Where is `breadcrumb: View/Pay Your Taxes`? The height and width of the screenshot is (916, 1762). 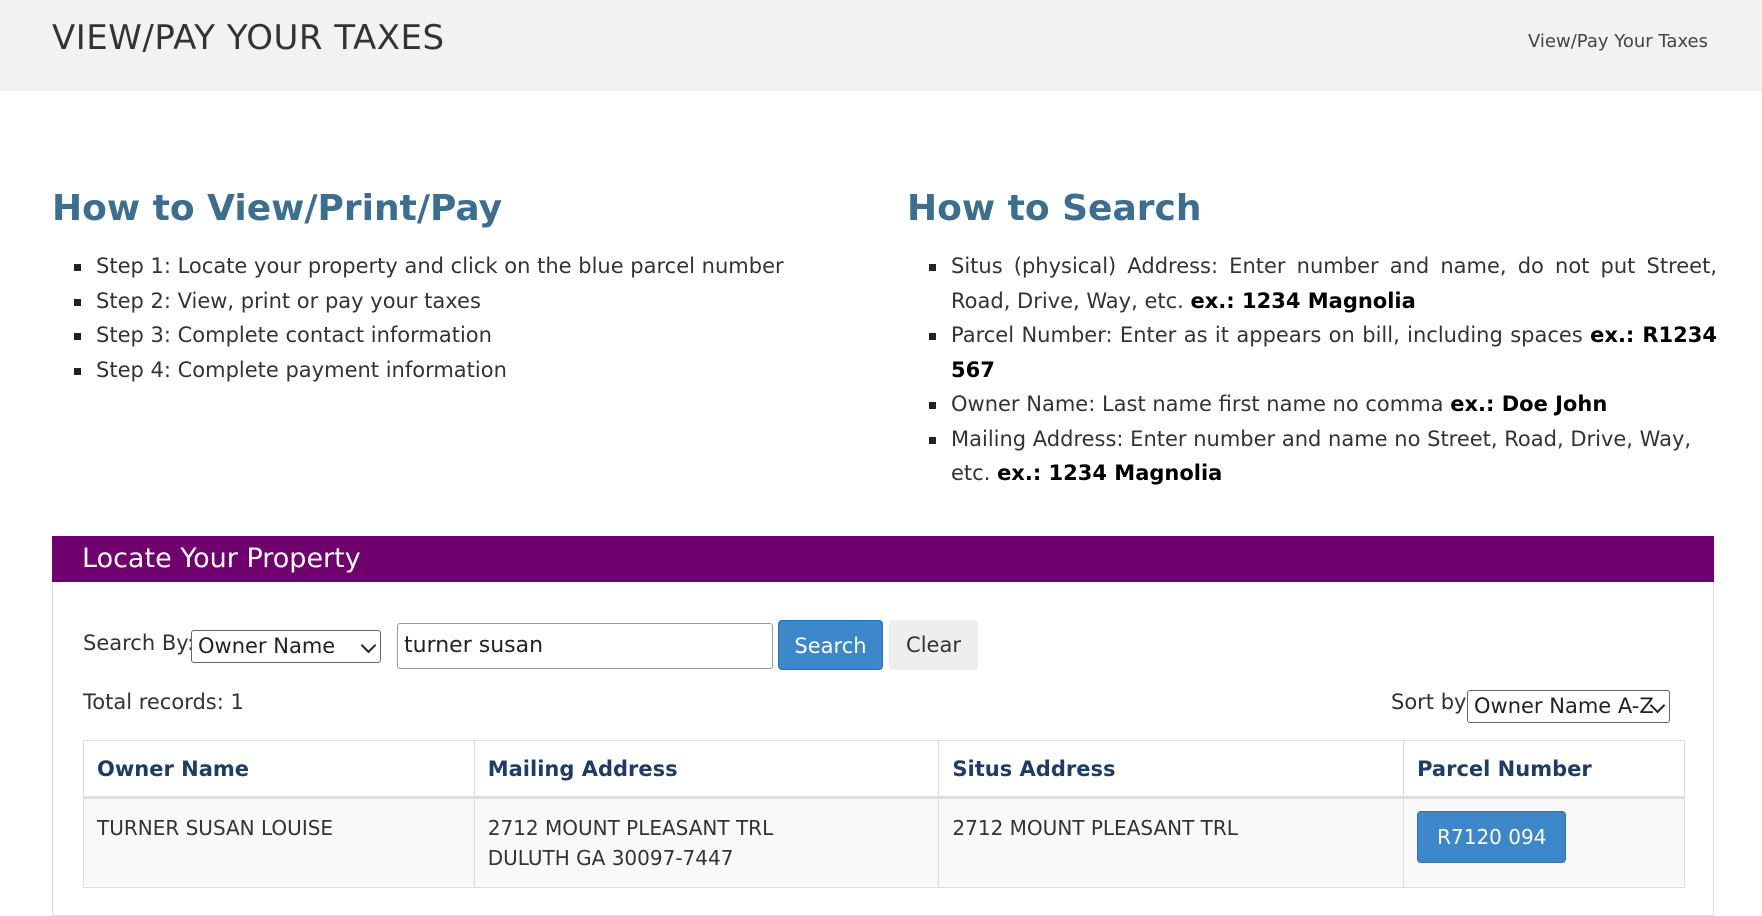
breadcrumb: View/Pay Your Taxes is located at coordinates (1618, 41).